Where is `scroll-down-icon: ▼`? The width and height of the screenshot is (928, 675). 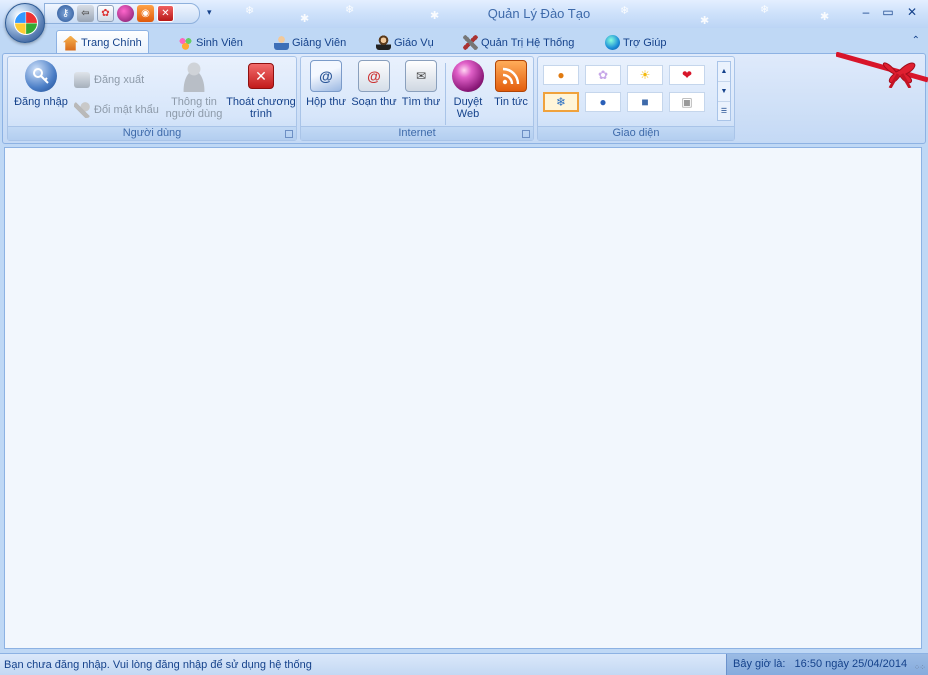
scroll-down-icon: ▼ is located at coordinates (724, 92).